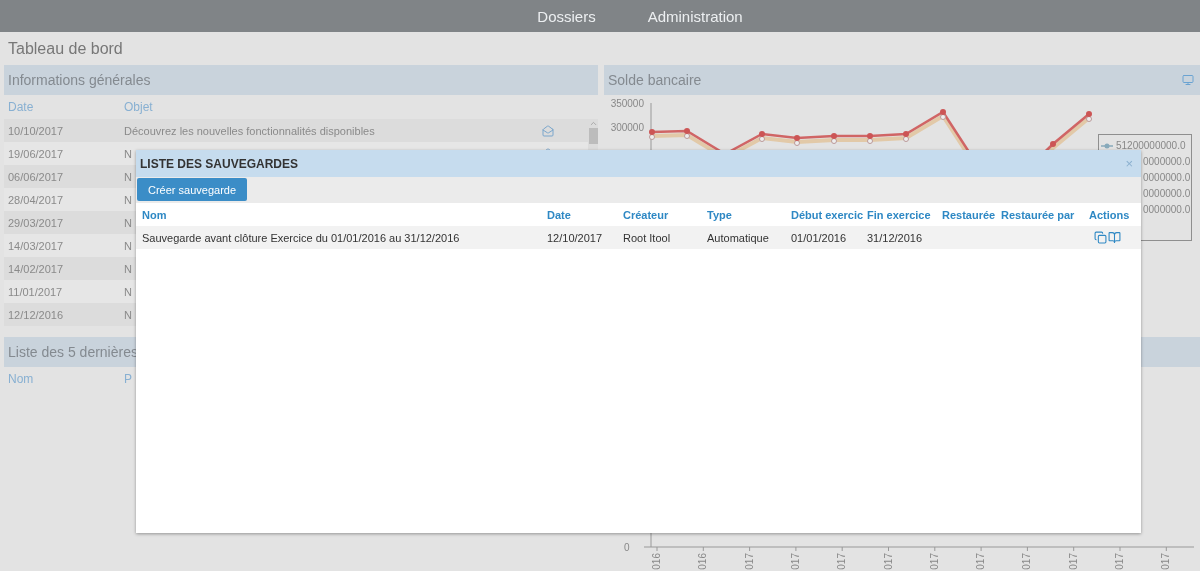 This screenshot has width=1200, height=571. Describe the element at coordinates (36, 153) in the screenshot. I see `table-cell-text: 19/06/2017` at that location.